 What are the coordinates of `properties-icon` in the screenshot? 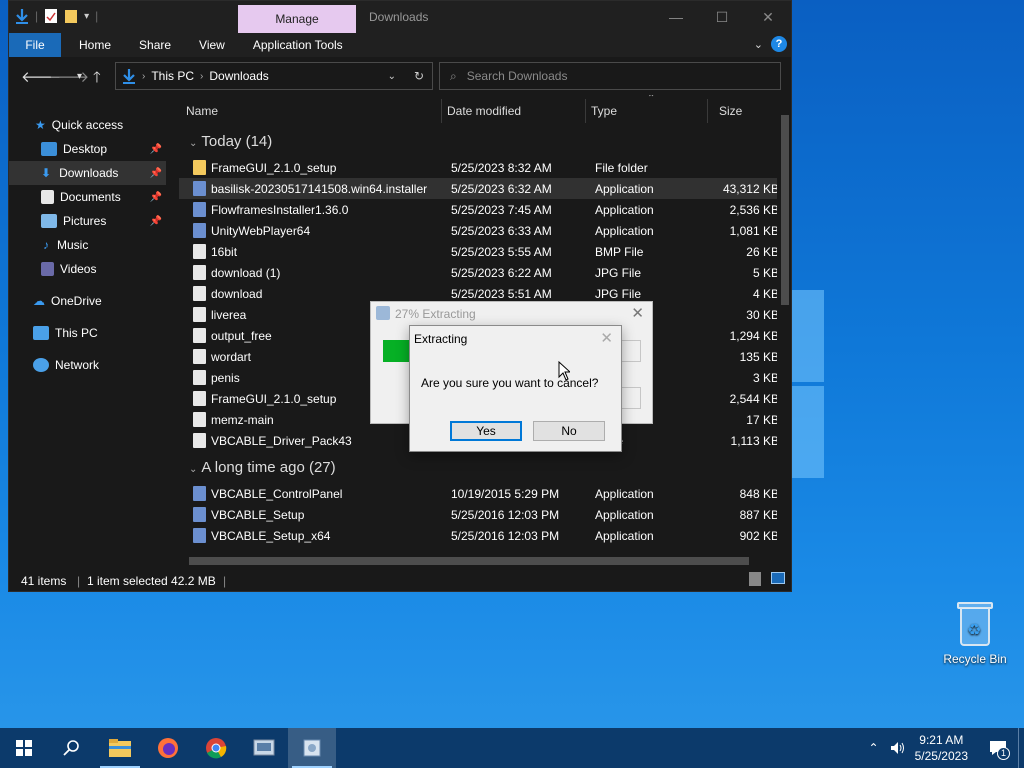 It's located at (51, 16).